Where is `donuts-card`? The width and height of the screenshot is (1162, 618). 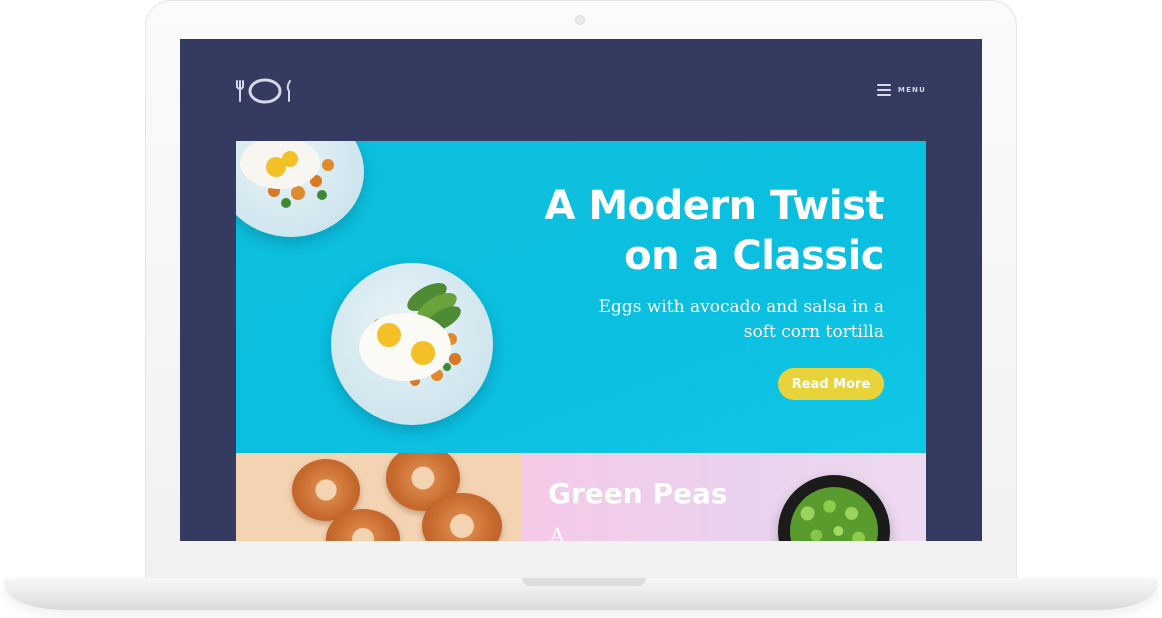 donuts-card is located at coordinates (379, 497).